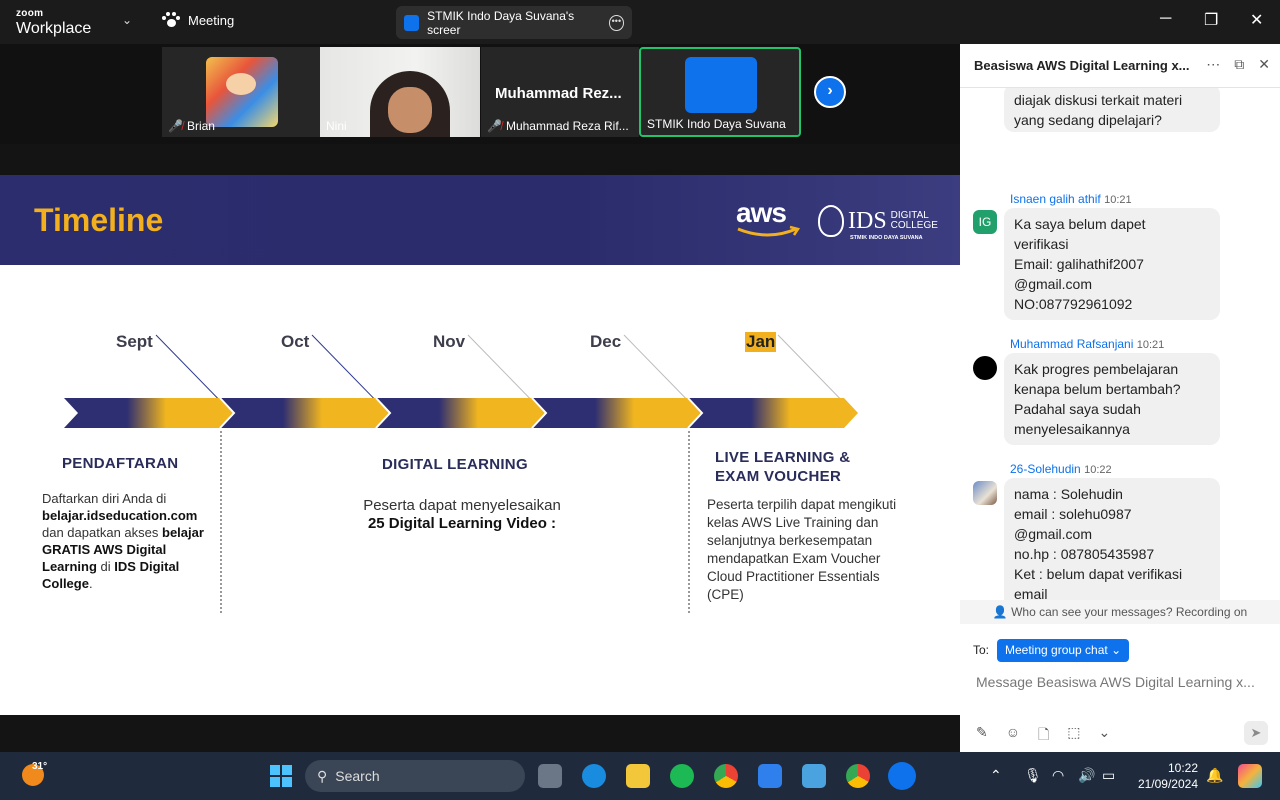  What do you see at coordinates (914, 225) in the screenshot?
I see `ids-logo-sub: COLLEGE` at bounding box center [914, 225].